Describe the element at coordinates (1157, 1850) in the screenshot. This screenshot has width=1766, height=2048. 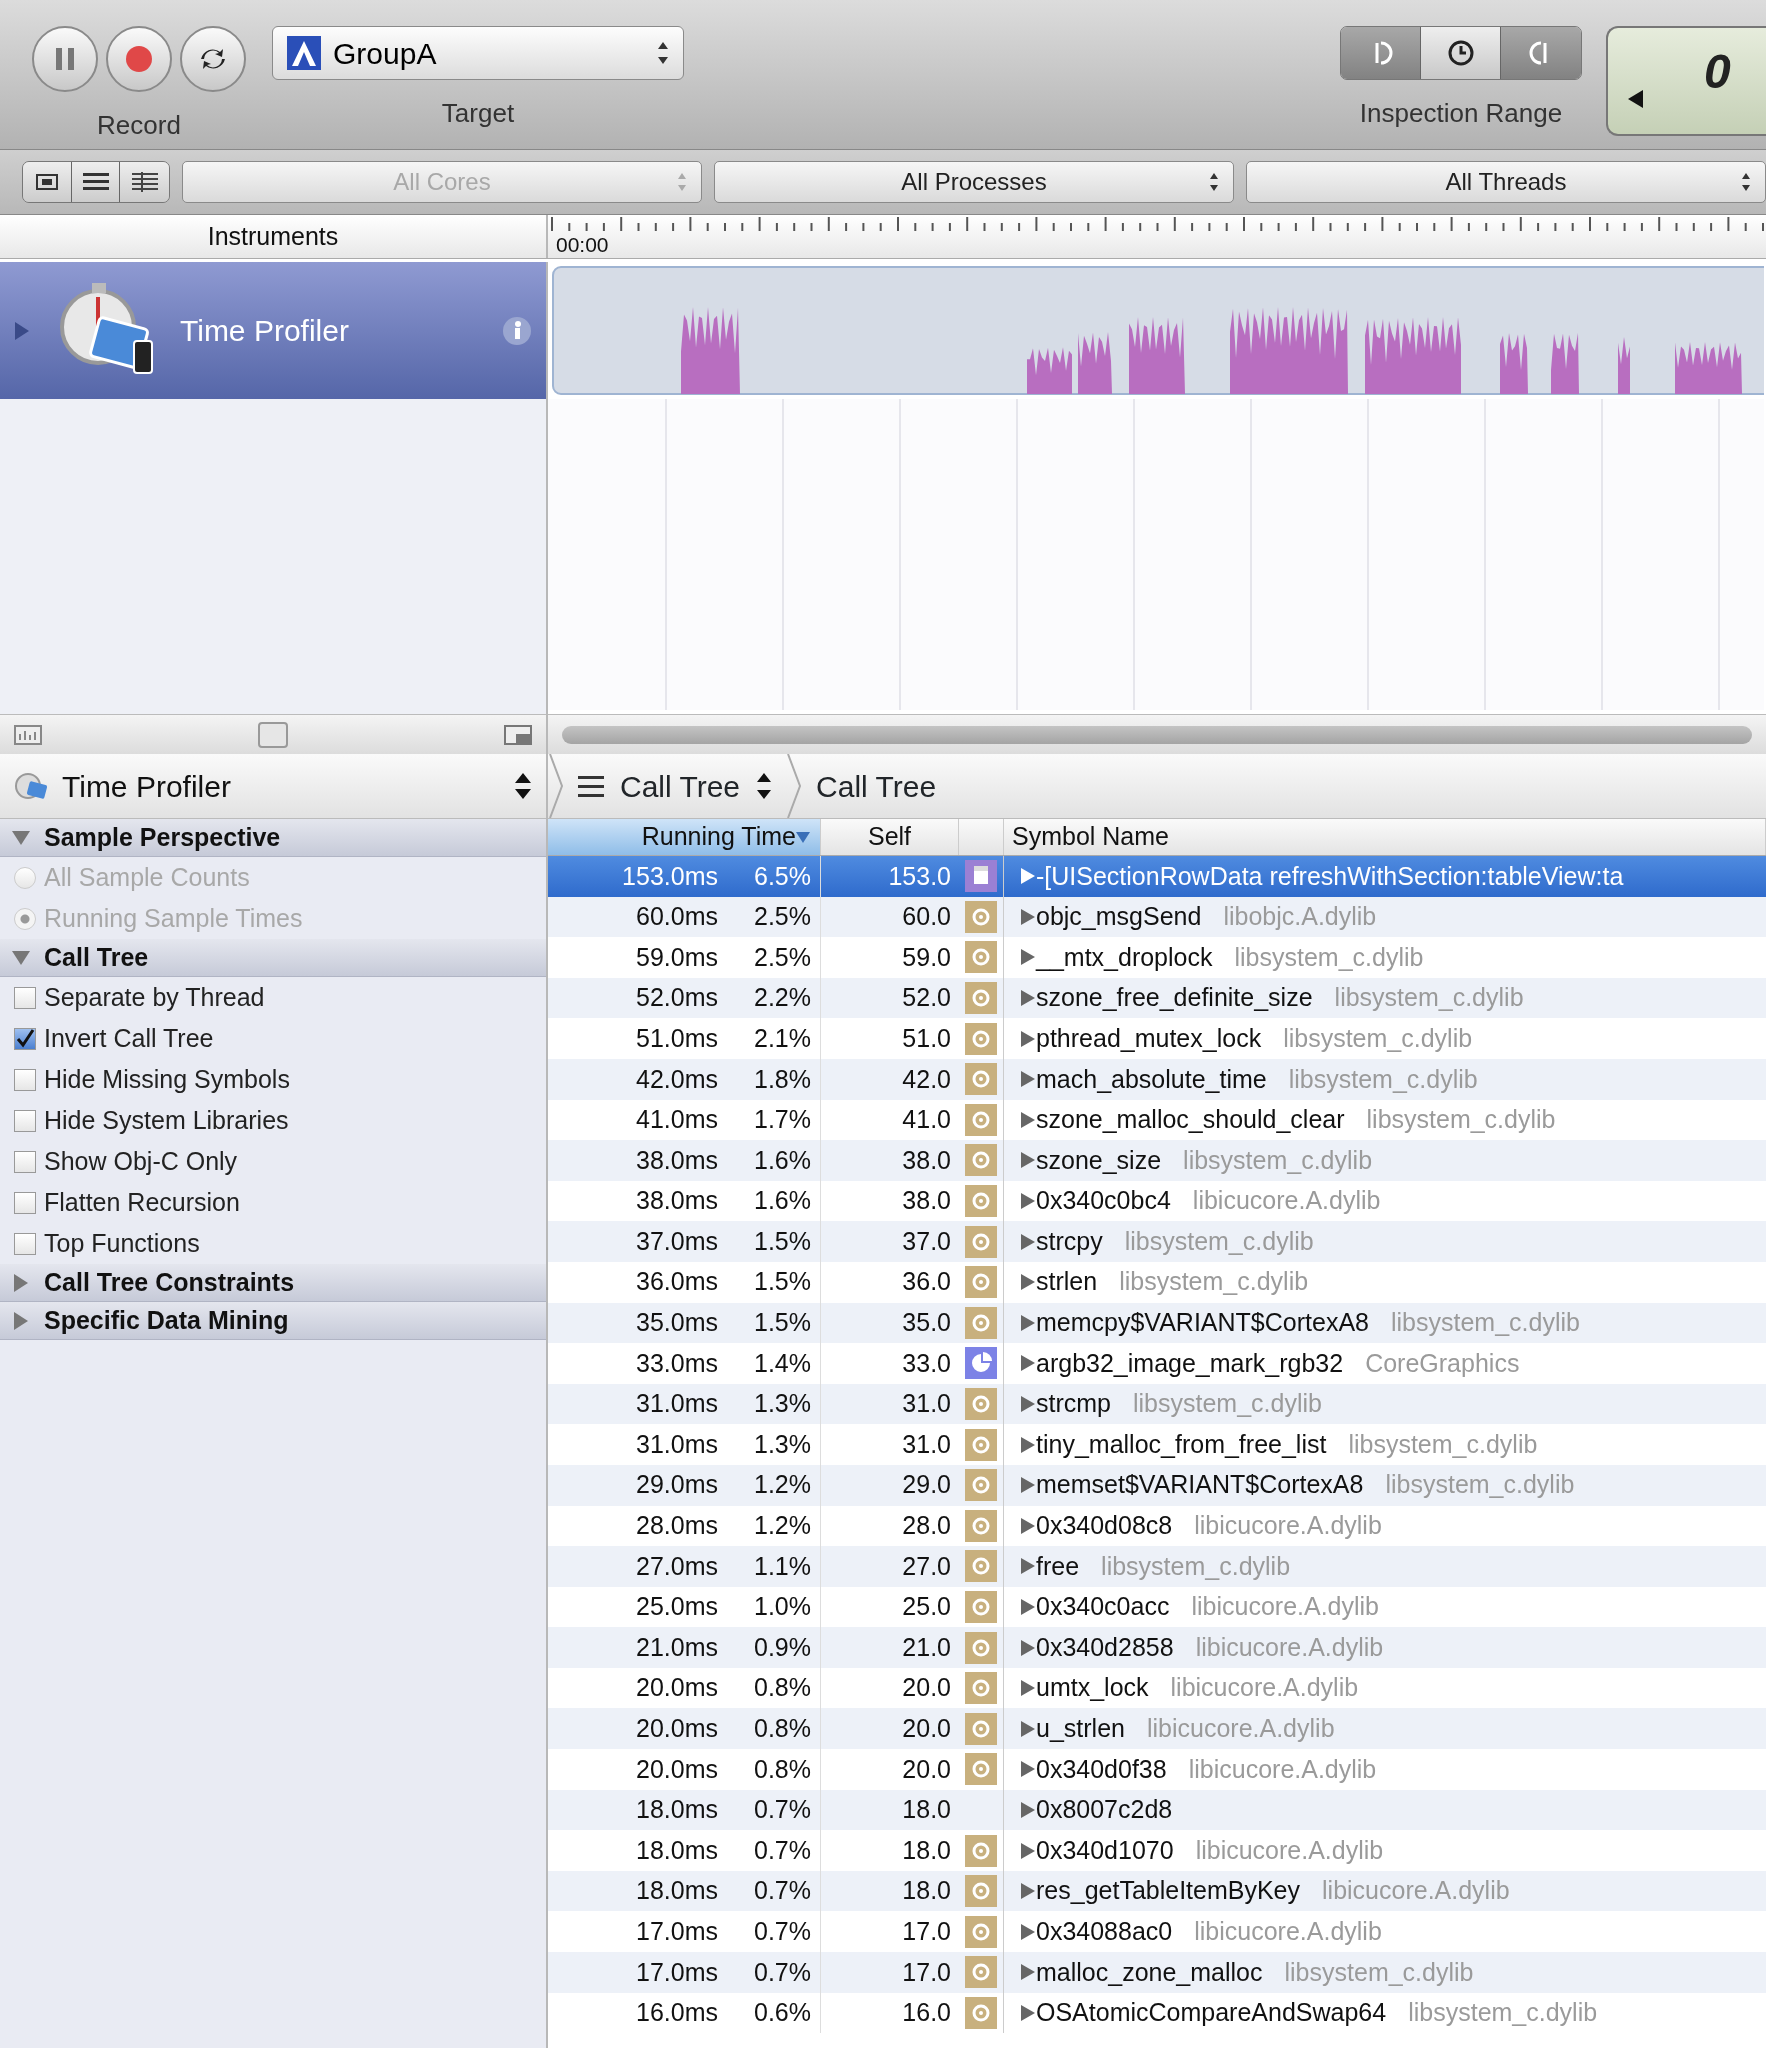
I see `table-row: 18.0ms 0.7% 18.0 0x340d1070 libicucore.A.dylib` at that location.